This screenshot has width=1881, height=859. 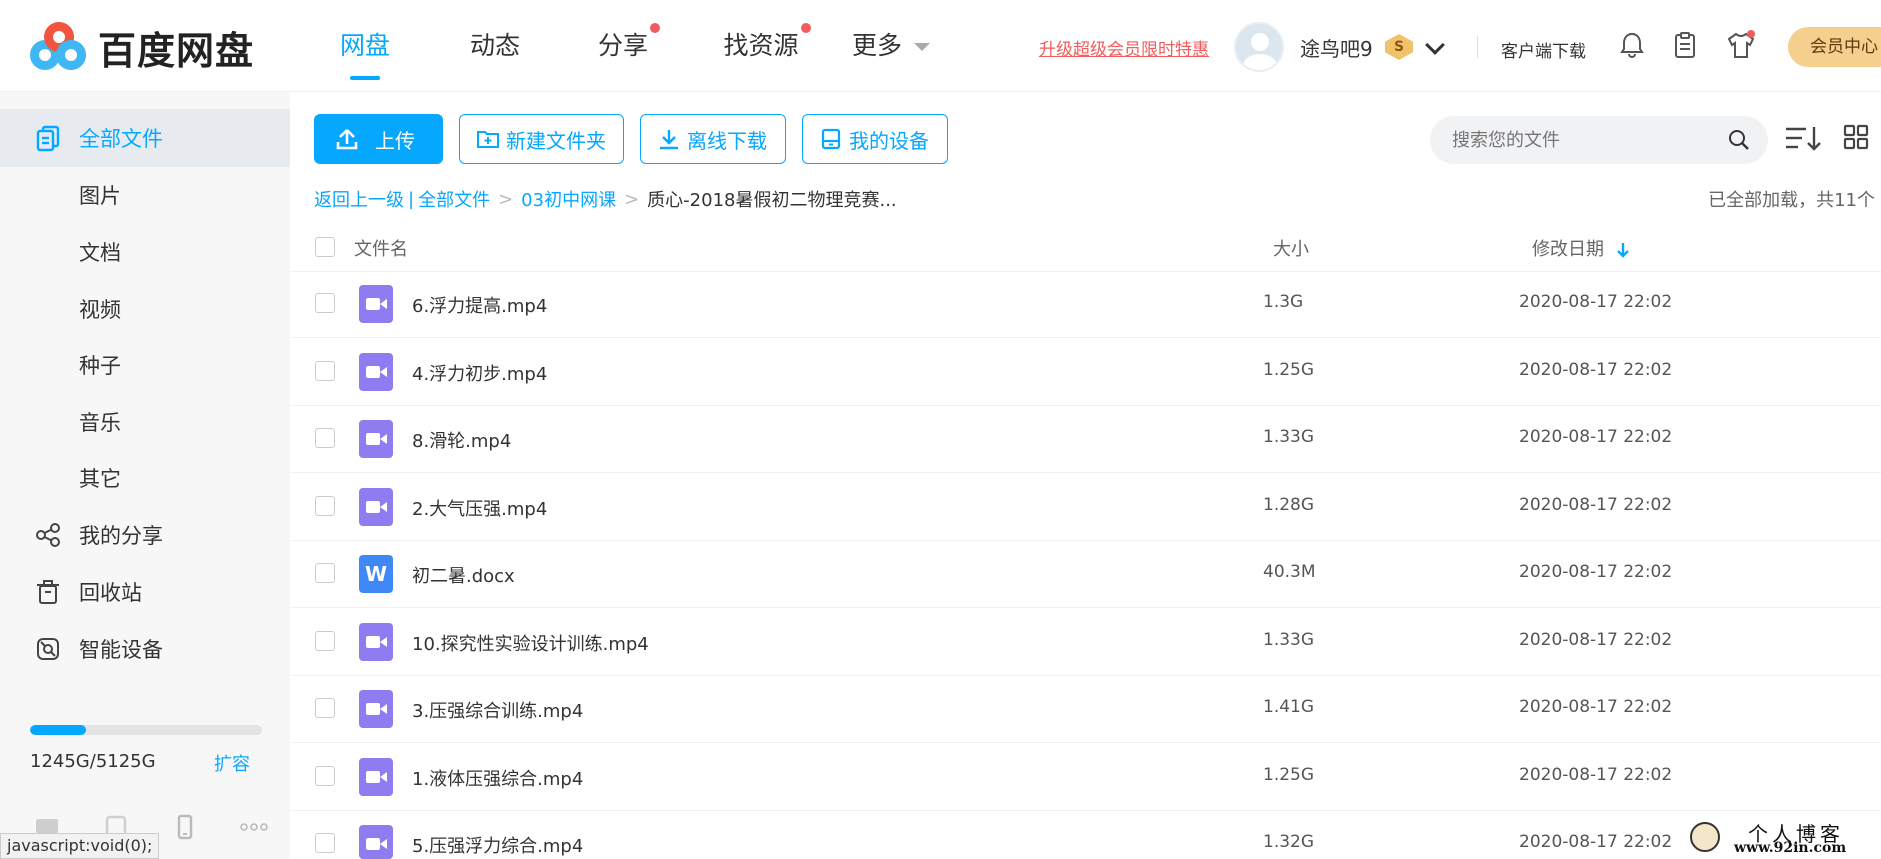 I want to click on client-download-link: 客户端下载, so click(x=1543, y=49).